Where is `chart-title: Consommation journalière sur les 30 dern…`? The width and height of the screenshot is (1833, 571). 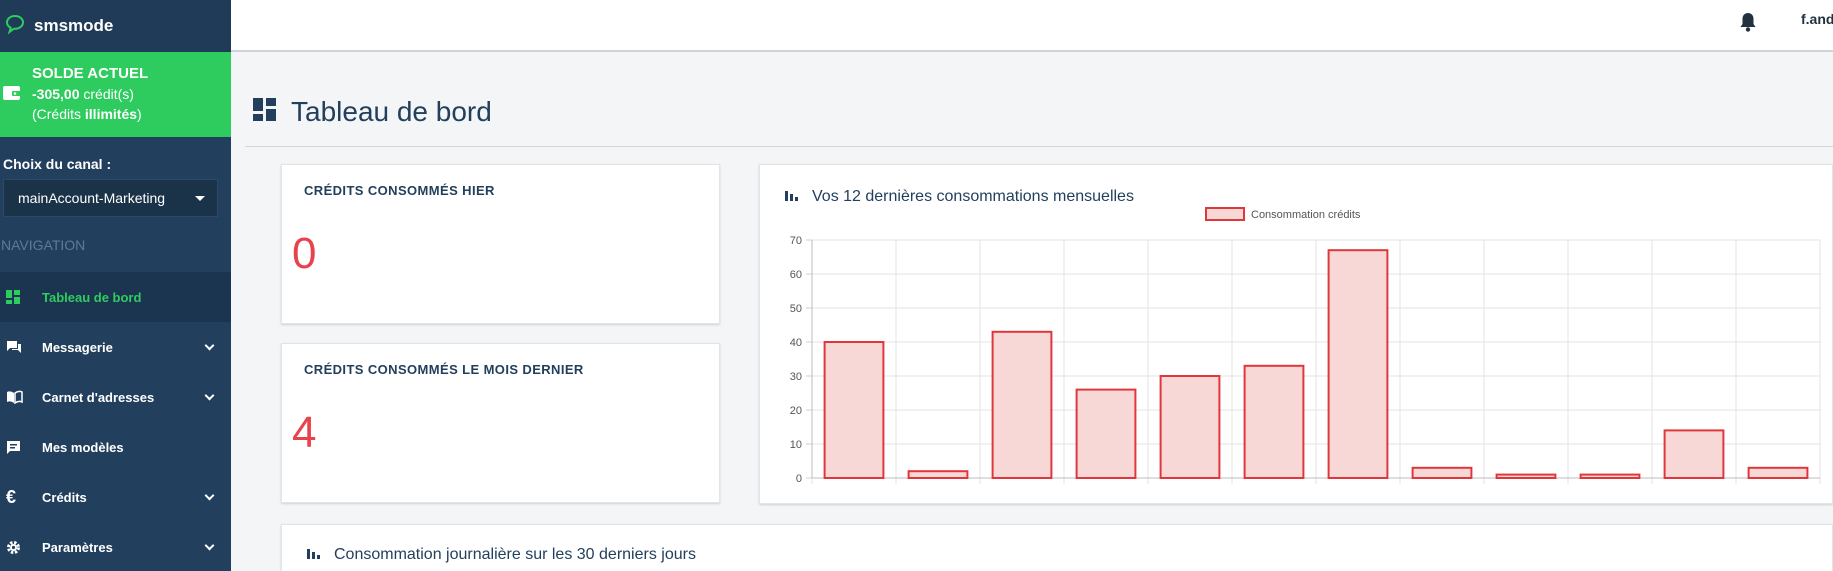 chart-title: Consommation journalière sur les 30 dern… is located at coordinates (515, 554).